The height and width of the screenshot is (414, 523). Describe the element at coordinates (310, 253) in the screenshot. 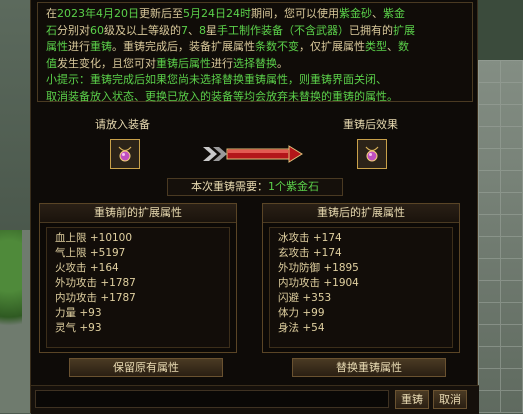

I see `after-stat: 玄攻击 +174` at that location.